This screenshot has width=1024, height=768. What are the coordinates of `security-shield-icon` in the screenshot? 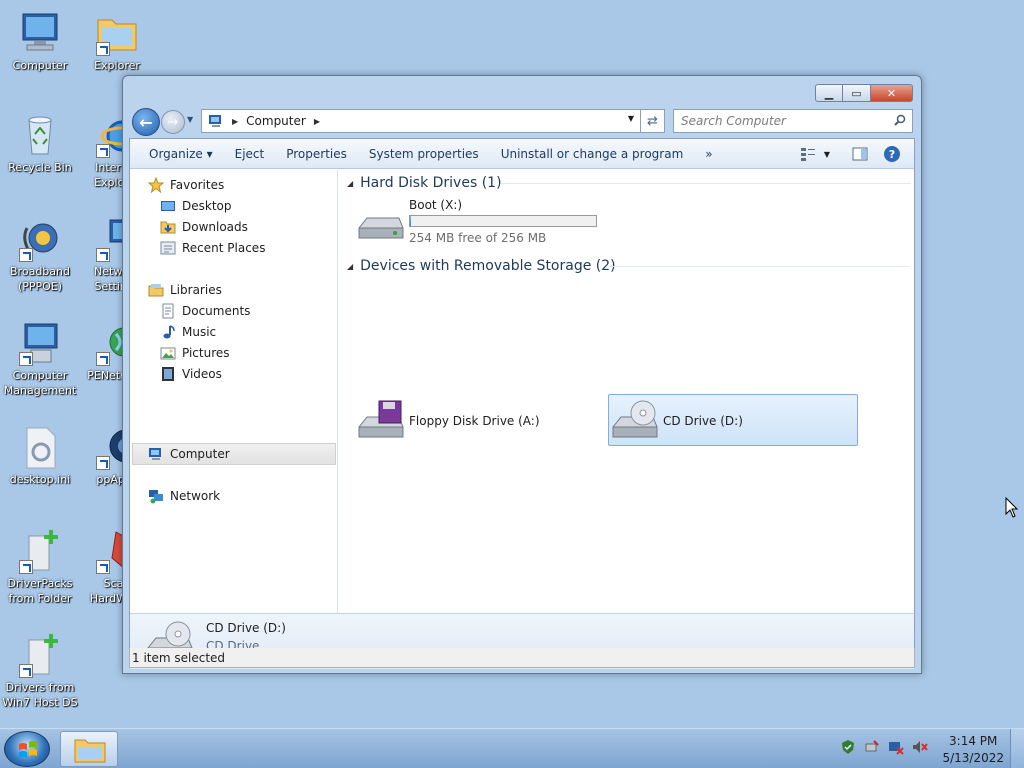 It's located at (848, 747).